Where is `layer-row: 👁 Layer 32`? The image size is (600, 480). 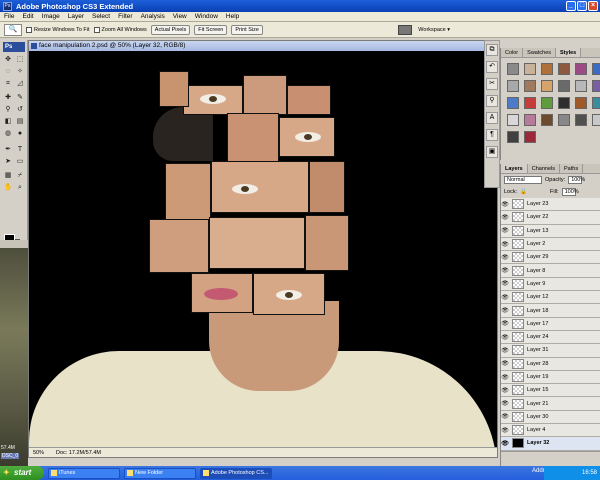 layer-row: 👁 Layer 32 is located at coordinates (550, 444).